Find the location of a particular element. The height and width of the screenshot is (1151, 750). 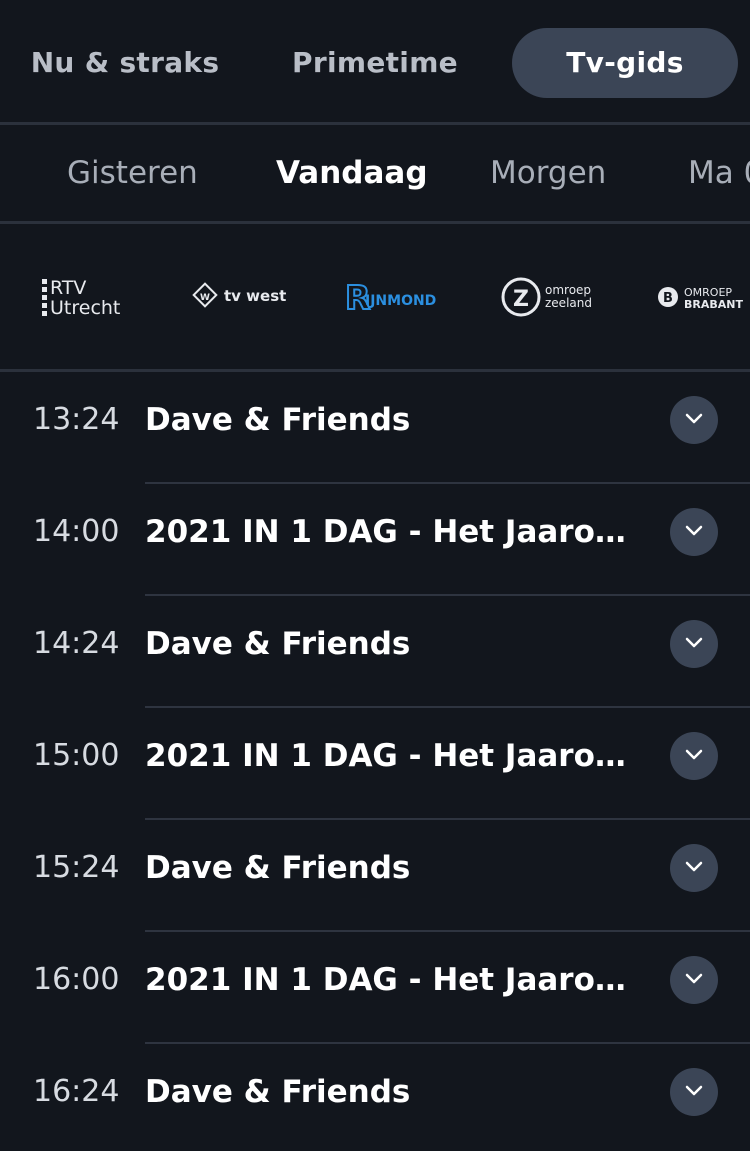

tv-west-logo-icon: W tv west is located at coordinates (239, 295).